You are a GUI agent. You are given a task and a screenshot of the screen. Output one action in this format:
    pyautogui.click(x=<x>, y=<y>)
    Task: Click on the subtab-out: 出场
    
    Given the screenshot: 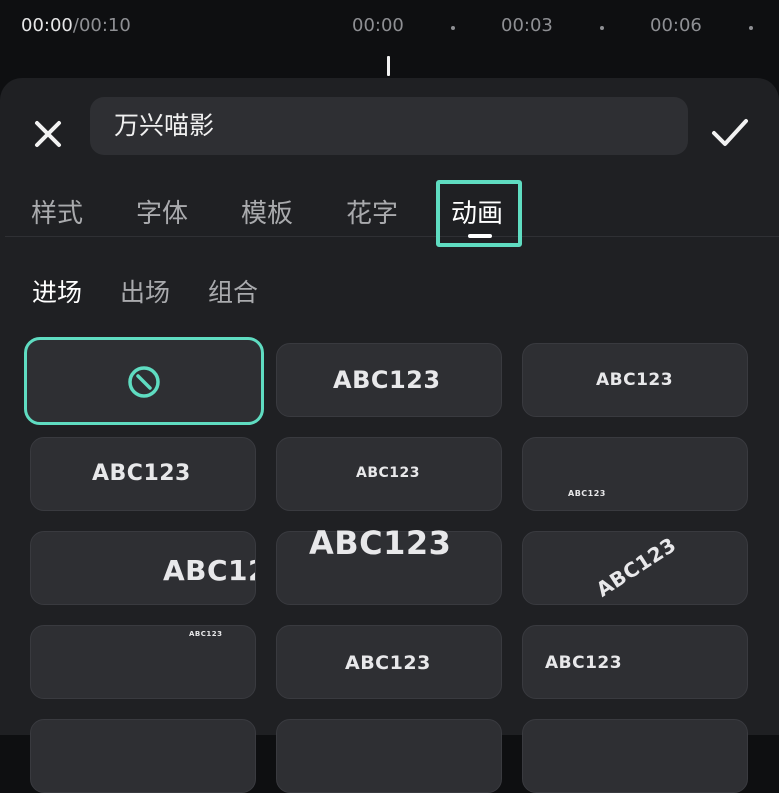 What is the action you would take?
    pyautogui.click(x=145, y=291)
    